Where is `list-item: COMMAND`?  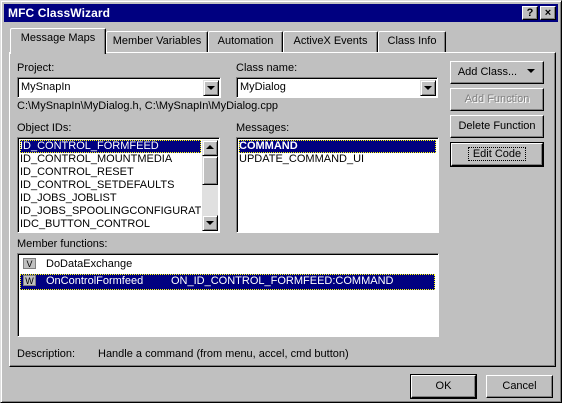
list-item: COMMAND is located at coordinates (337, 146).